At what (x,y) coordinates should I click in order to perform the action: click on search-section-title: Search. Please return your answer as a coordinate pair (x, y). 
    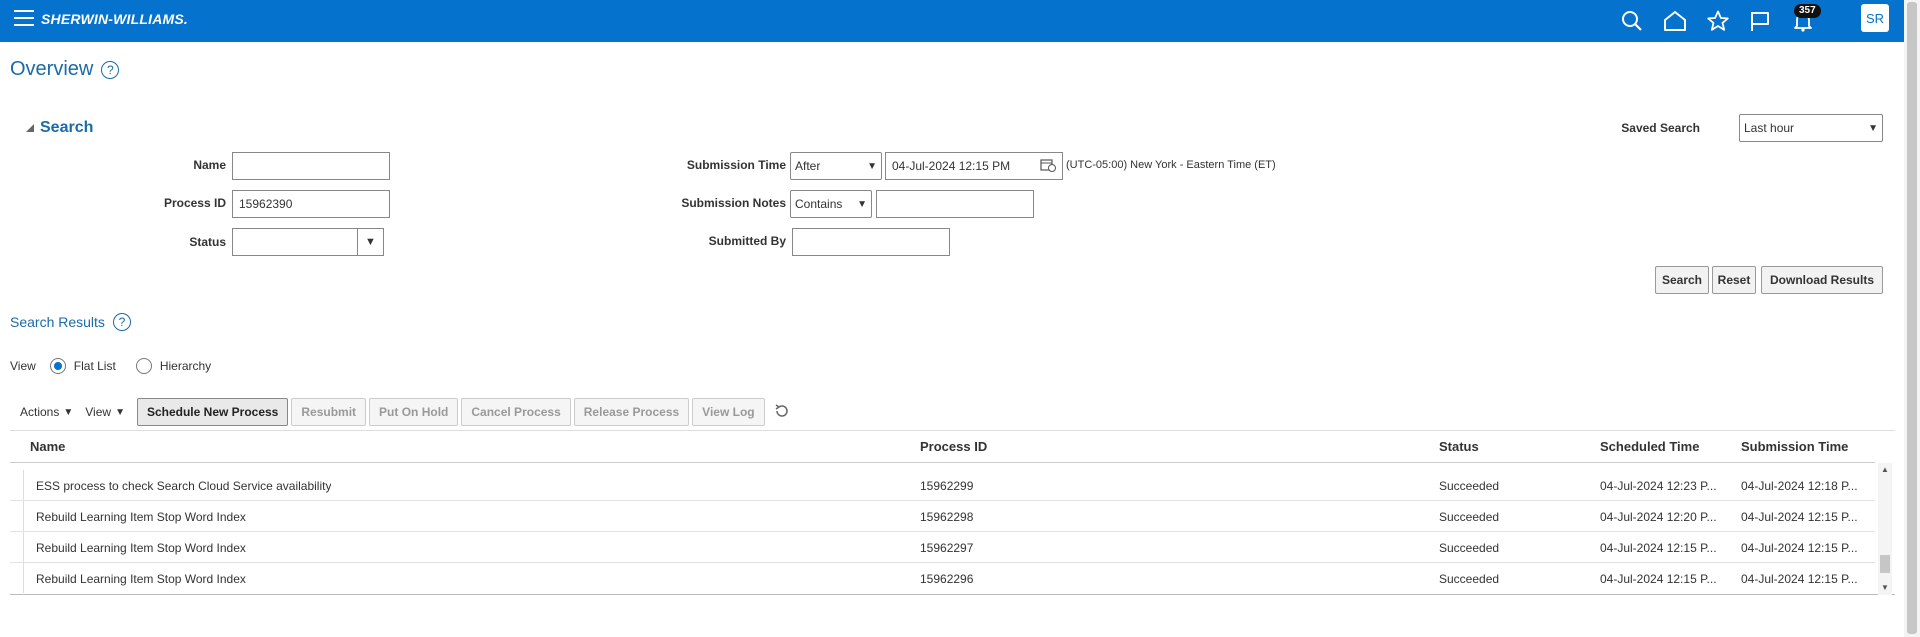
    Looking at the image, I should click on (67, 127).